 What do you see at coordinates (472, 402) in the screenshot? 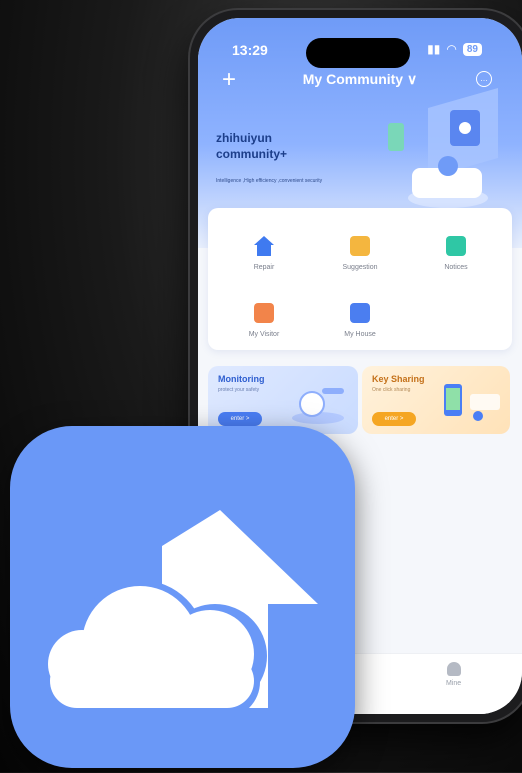
I see `phone-key-icon` at bounding box center [472, 402].